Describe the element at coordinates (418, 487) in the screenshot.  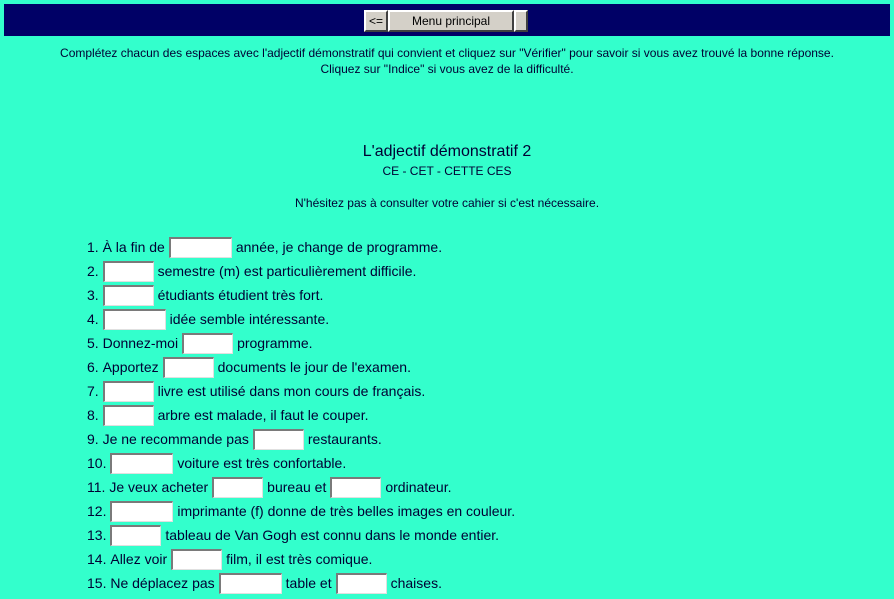
I see `question-text: ordinateur.` at that location.